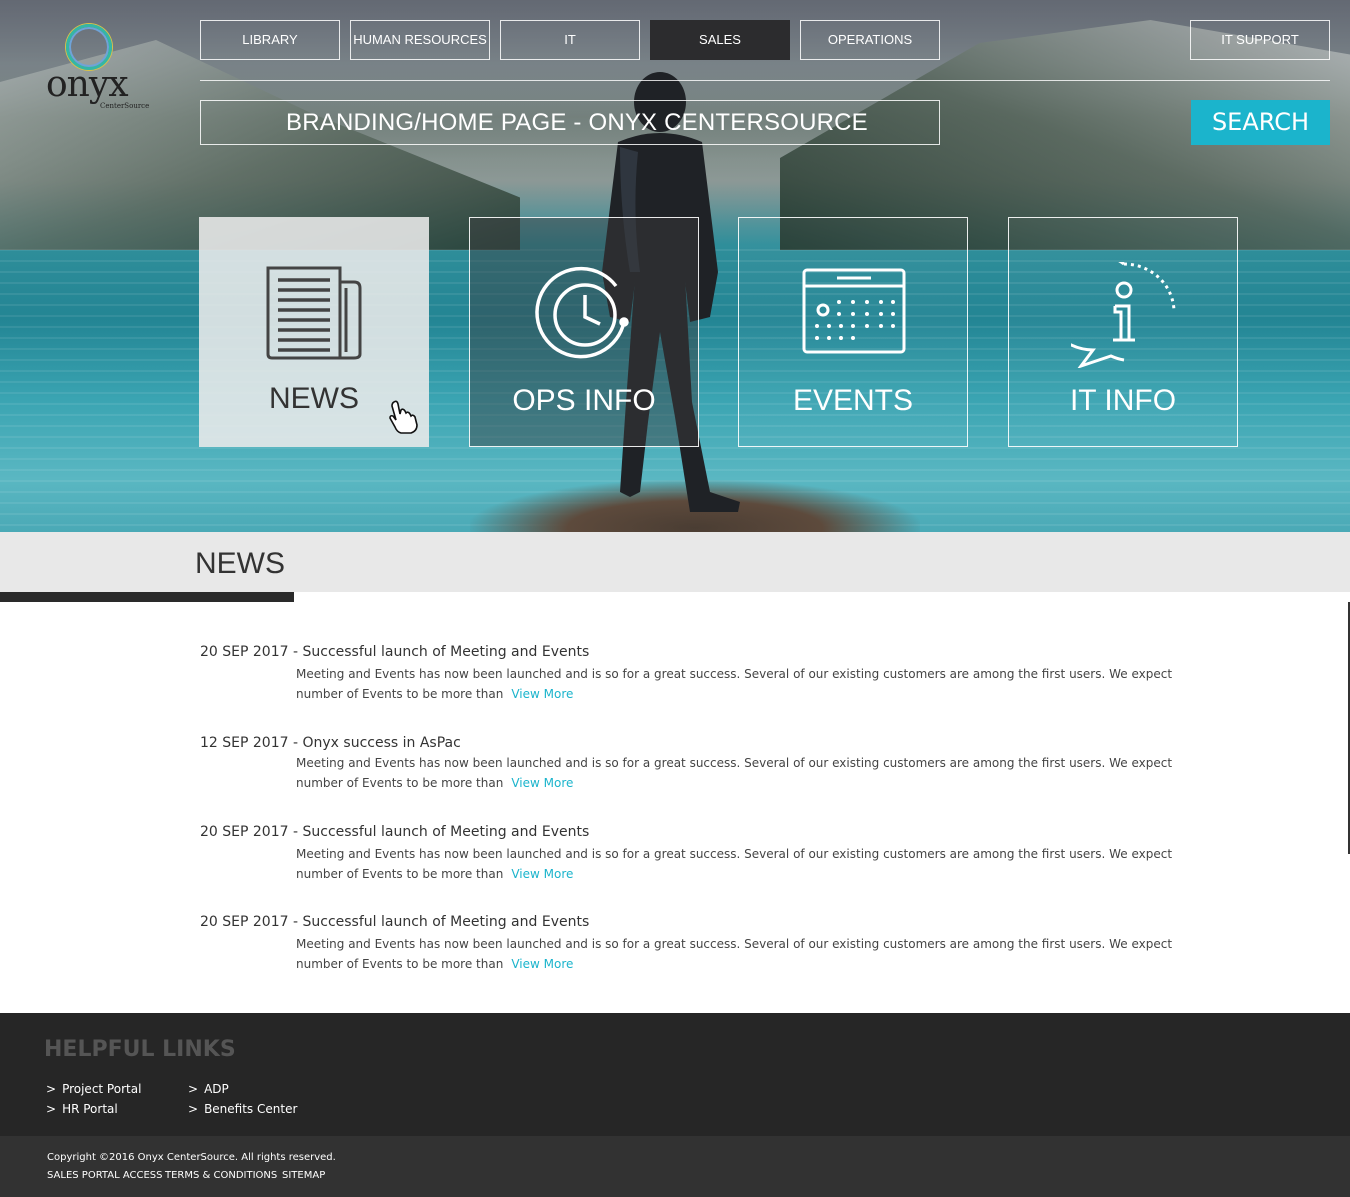 This screenshot has width=1350, height=1197. I want to click on sales-portal-access-link: SALES PORTAL ACCESS, so click(104, 1175).